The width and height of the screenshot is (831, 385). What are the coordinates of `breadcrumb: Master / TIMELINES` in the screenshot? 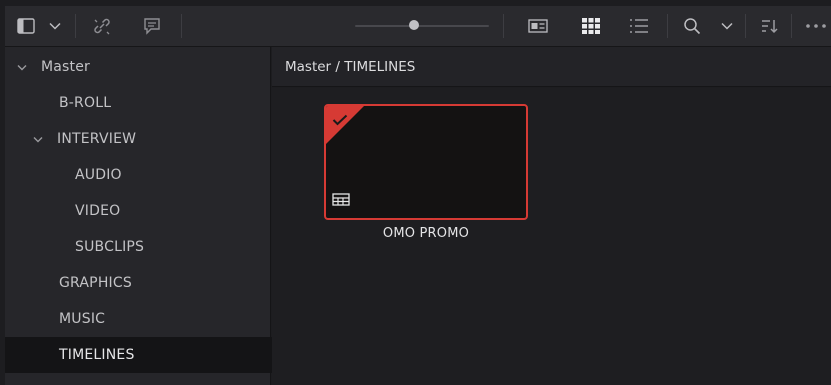 It's located at (551, 67).